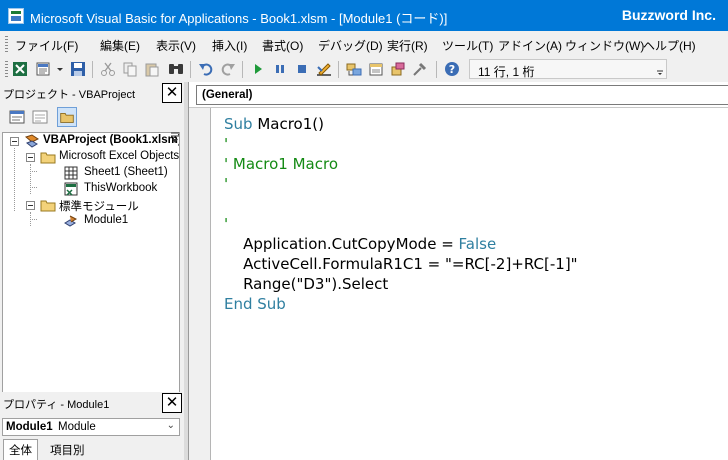 Image resolution: width=728 pixels, height=460 pixels. I want to click on properties-pane-header: プロパティ - Module1 ✕, so click(92, 403).